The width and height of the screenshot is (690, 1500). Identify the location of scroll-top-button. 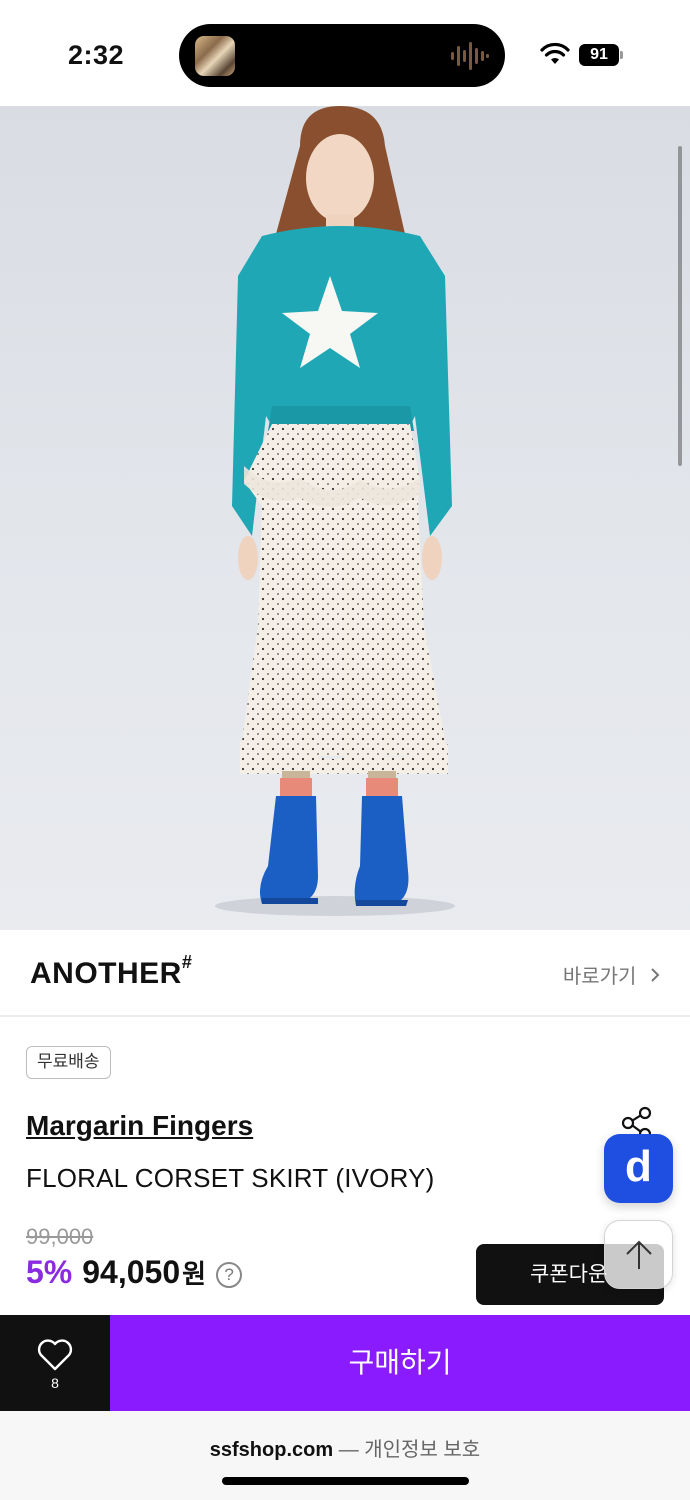
(638, 1254).